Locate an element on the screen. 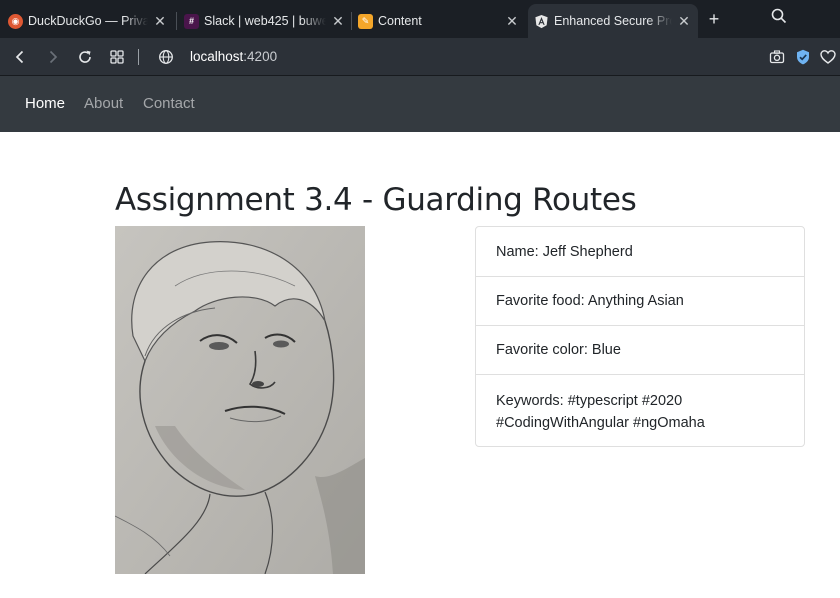  forward-icon is located at coordinates (53, 57).